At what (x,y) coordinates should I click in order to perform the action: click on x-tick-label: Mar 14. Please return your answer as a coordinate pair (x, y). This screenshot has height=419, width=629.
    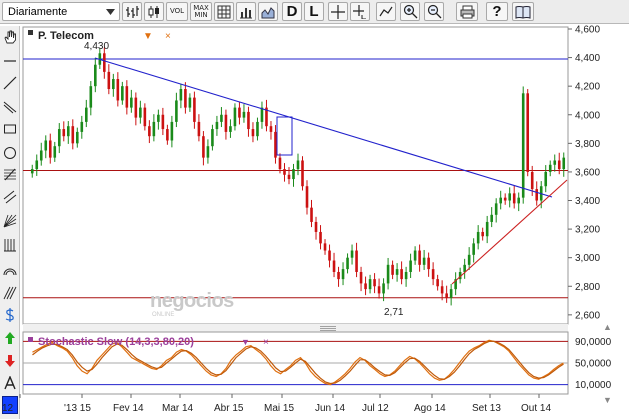
    Looking at the image, I should click on (178, 408).